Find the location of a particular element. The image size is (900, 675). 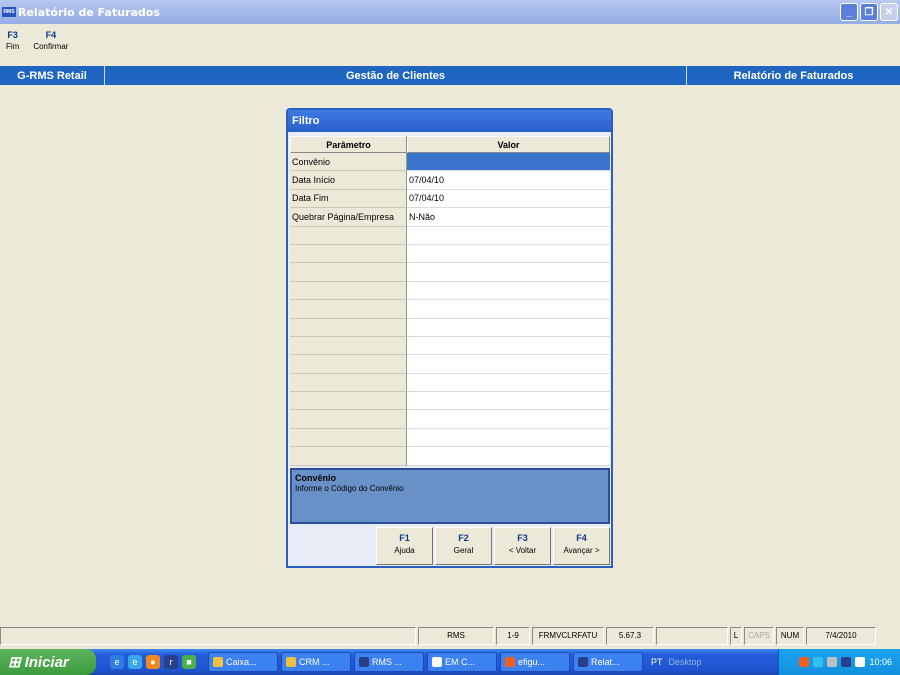

button-key: F1 is located at coordinates (404, 538).